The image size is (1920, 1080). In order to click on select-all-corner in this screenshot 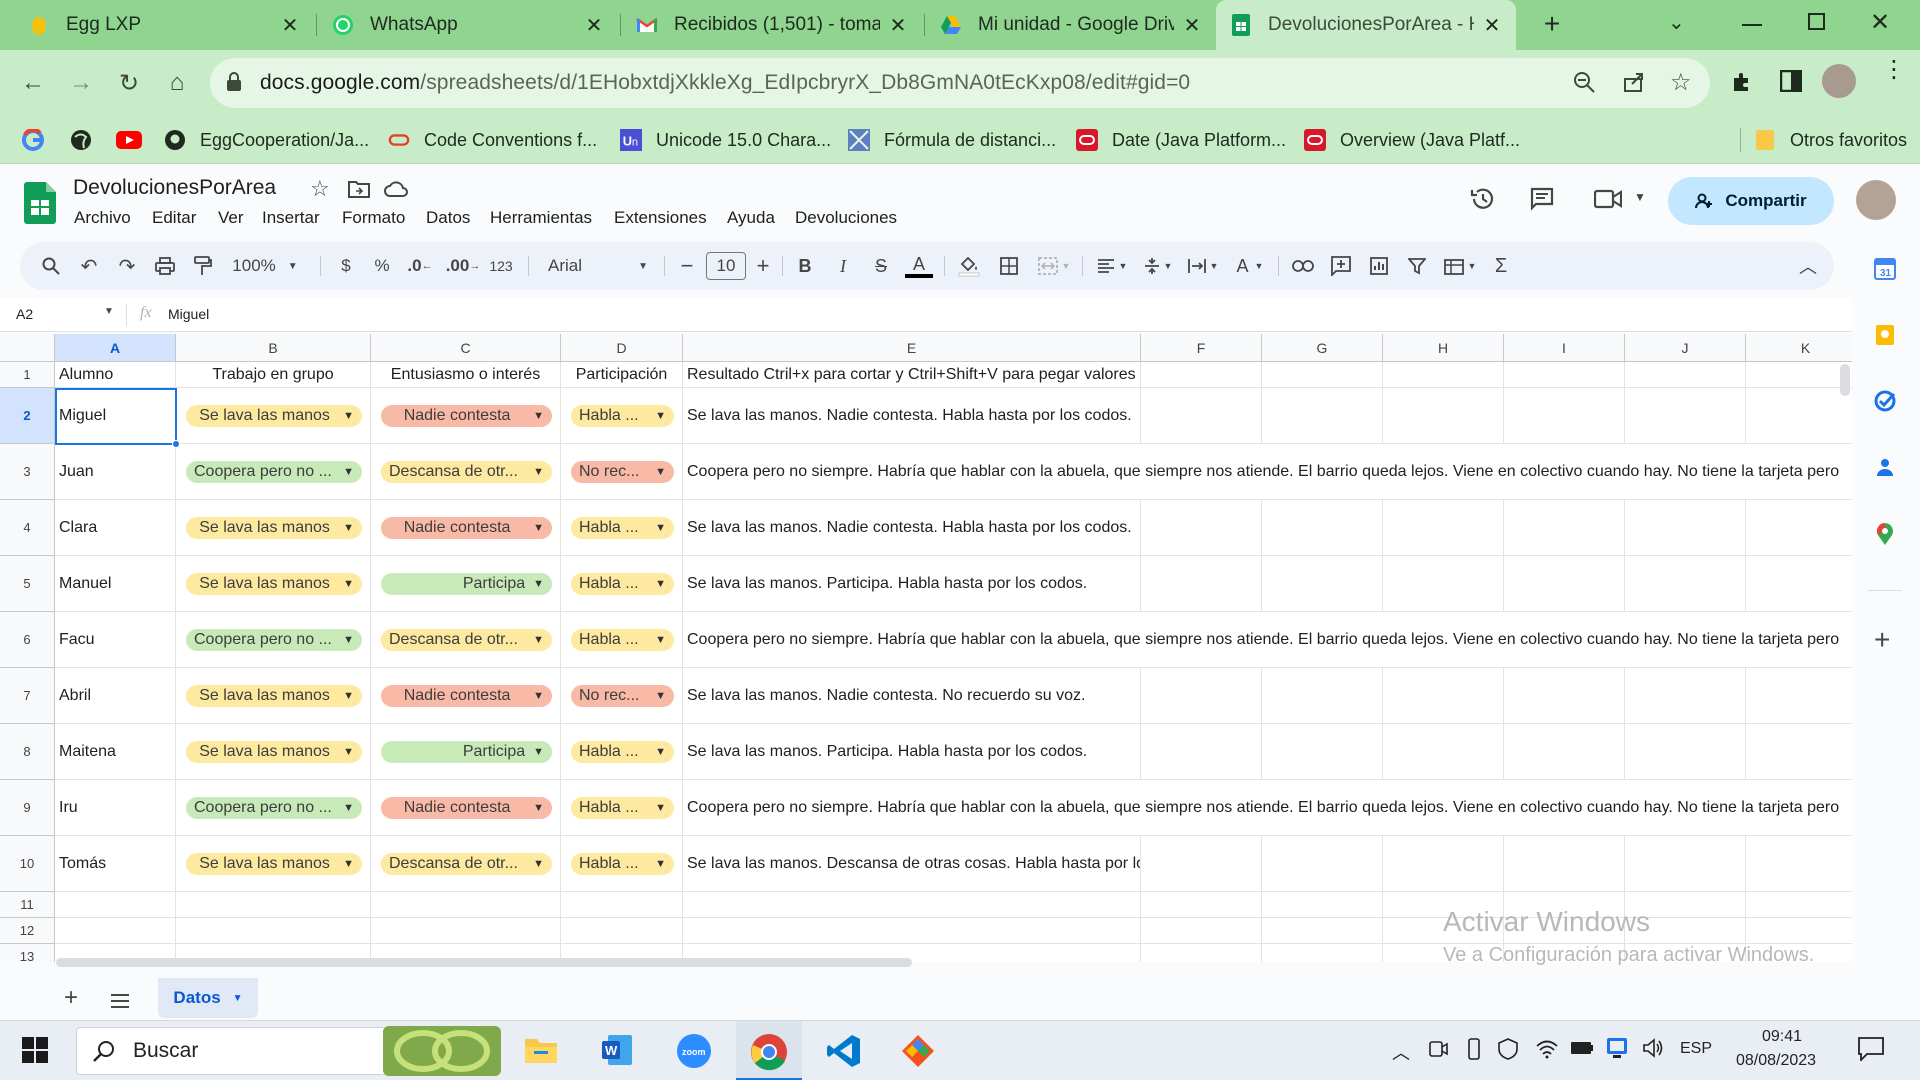, I will do `click(27, 348)`.